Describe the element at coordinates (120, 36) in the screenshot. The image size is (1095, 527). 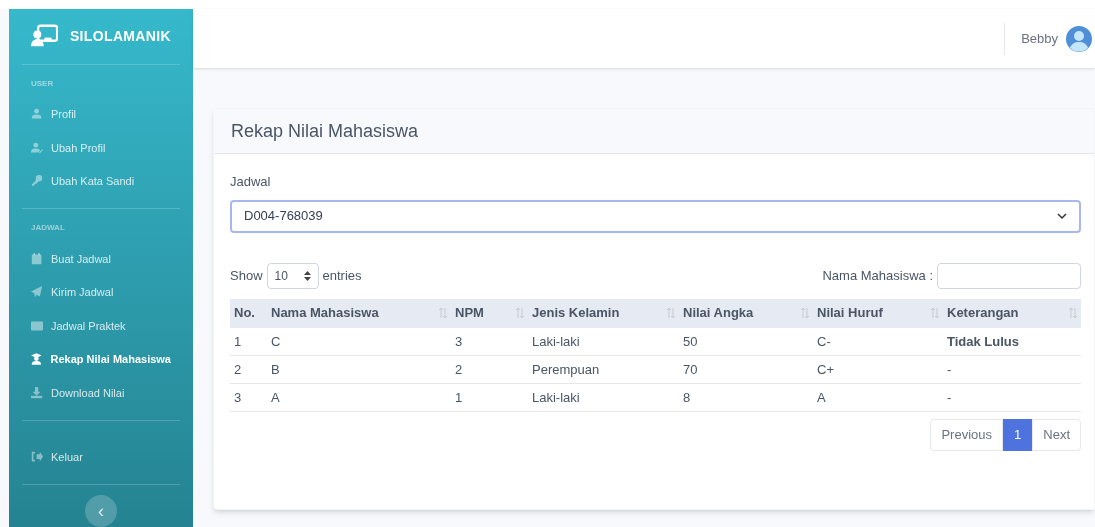
I see `brand-name: SILOLAMANIK` at that location.